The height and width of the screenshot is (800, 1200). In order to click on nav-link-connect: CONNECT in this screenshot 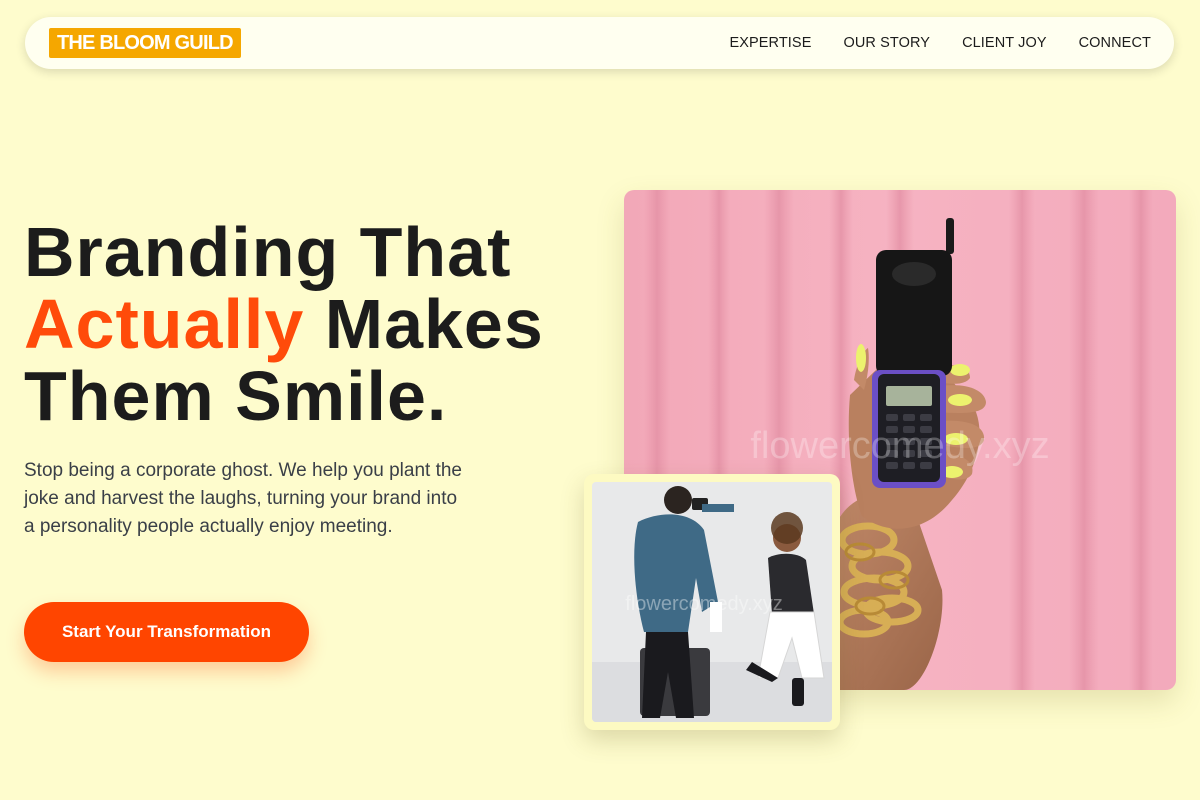, I will do `click(1115, 43)`.